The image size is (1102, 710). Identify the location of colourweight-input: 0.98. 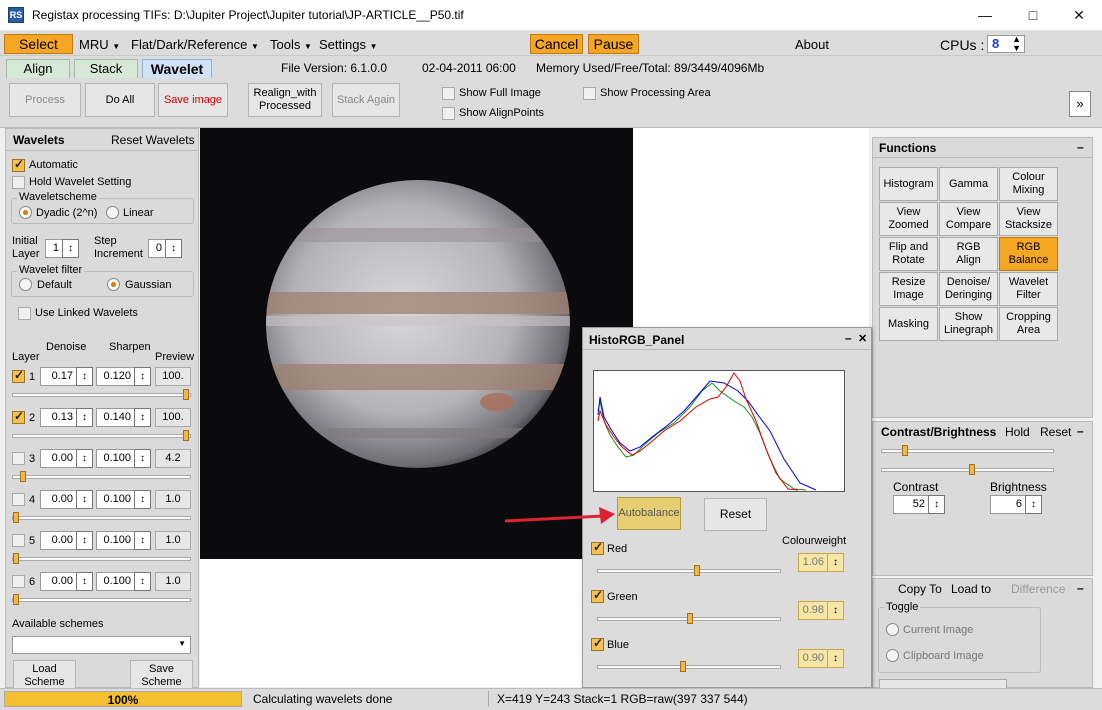
(813, 610).